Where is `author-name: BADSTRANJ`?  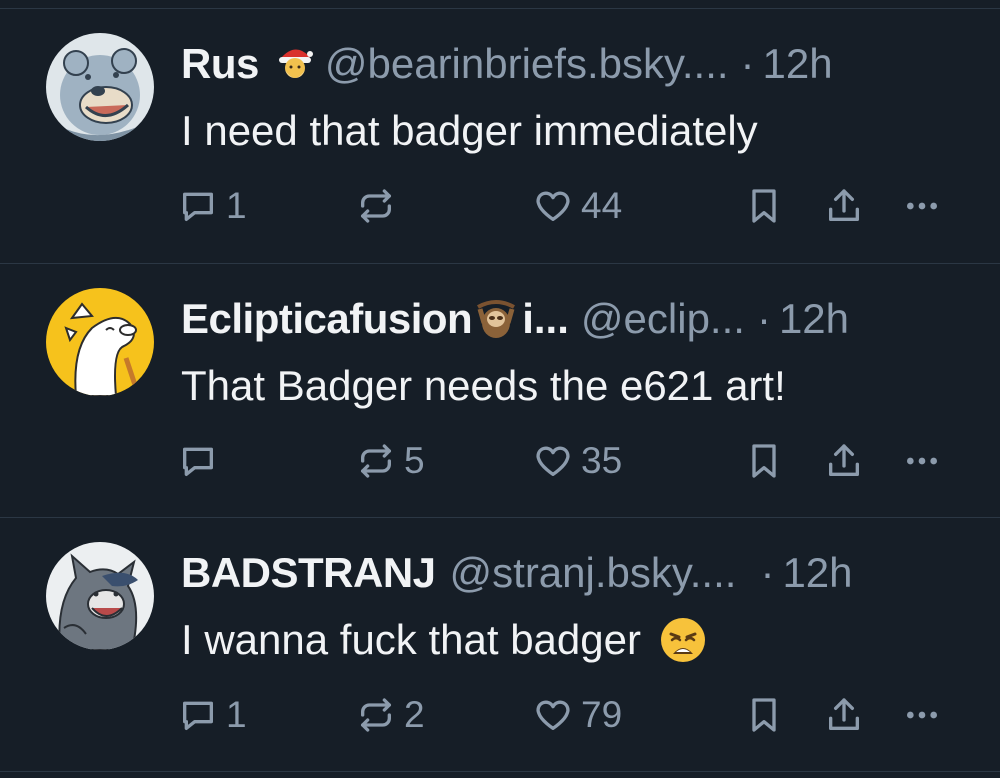 author-name: BADSTRANJ is located at coordinates (308, 573).